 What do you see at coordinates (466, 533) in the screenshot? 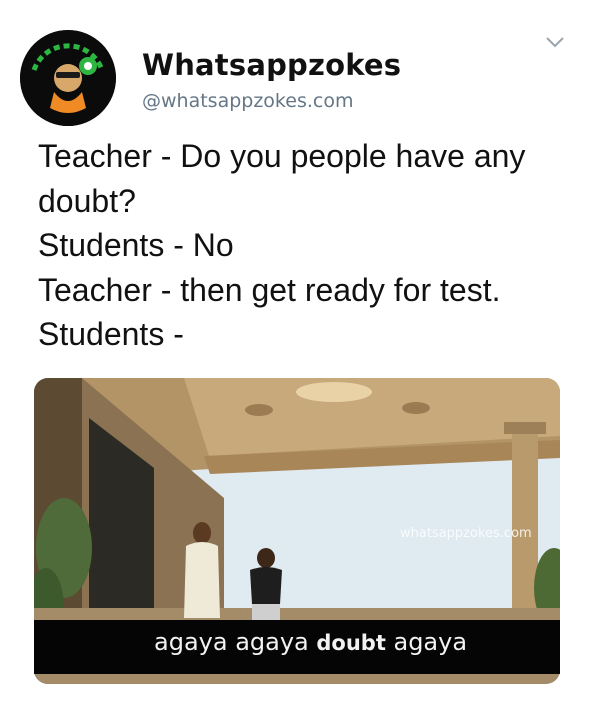
I see `watermark: whatsappzokes.com` at bounding box center [466, 533].